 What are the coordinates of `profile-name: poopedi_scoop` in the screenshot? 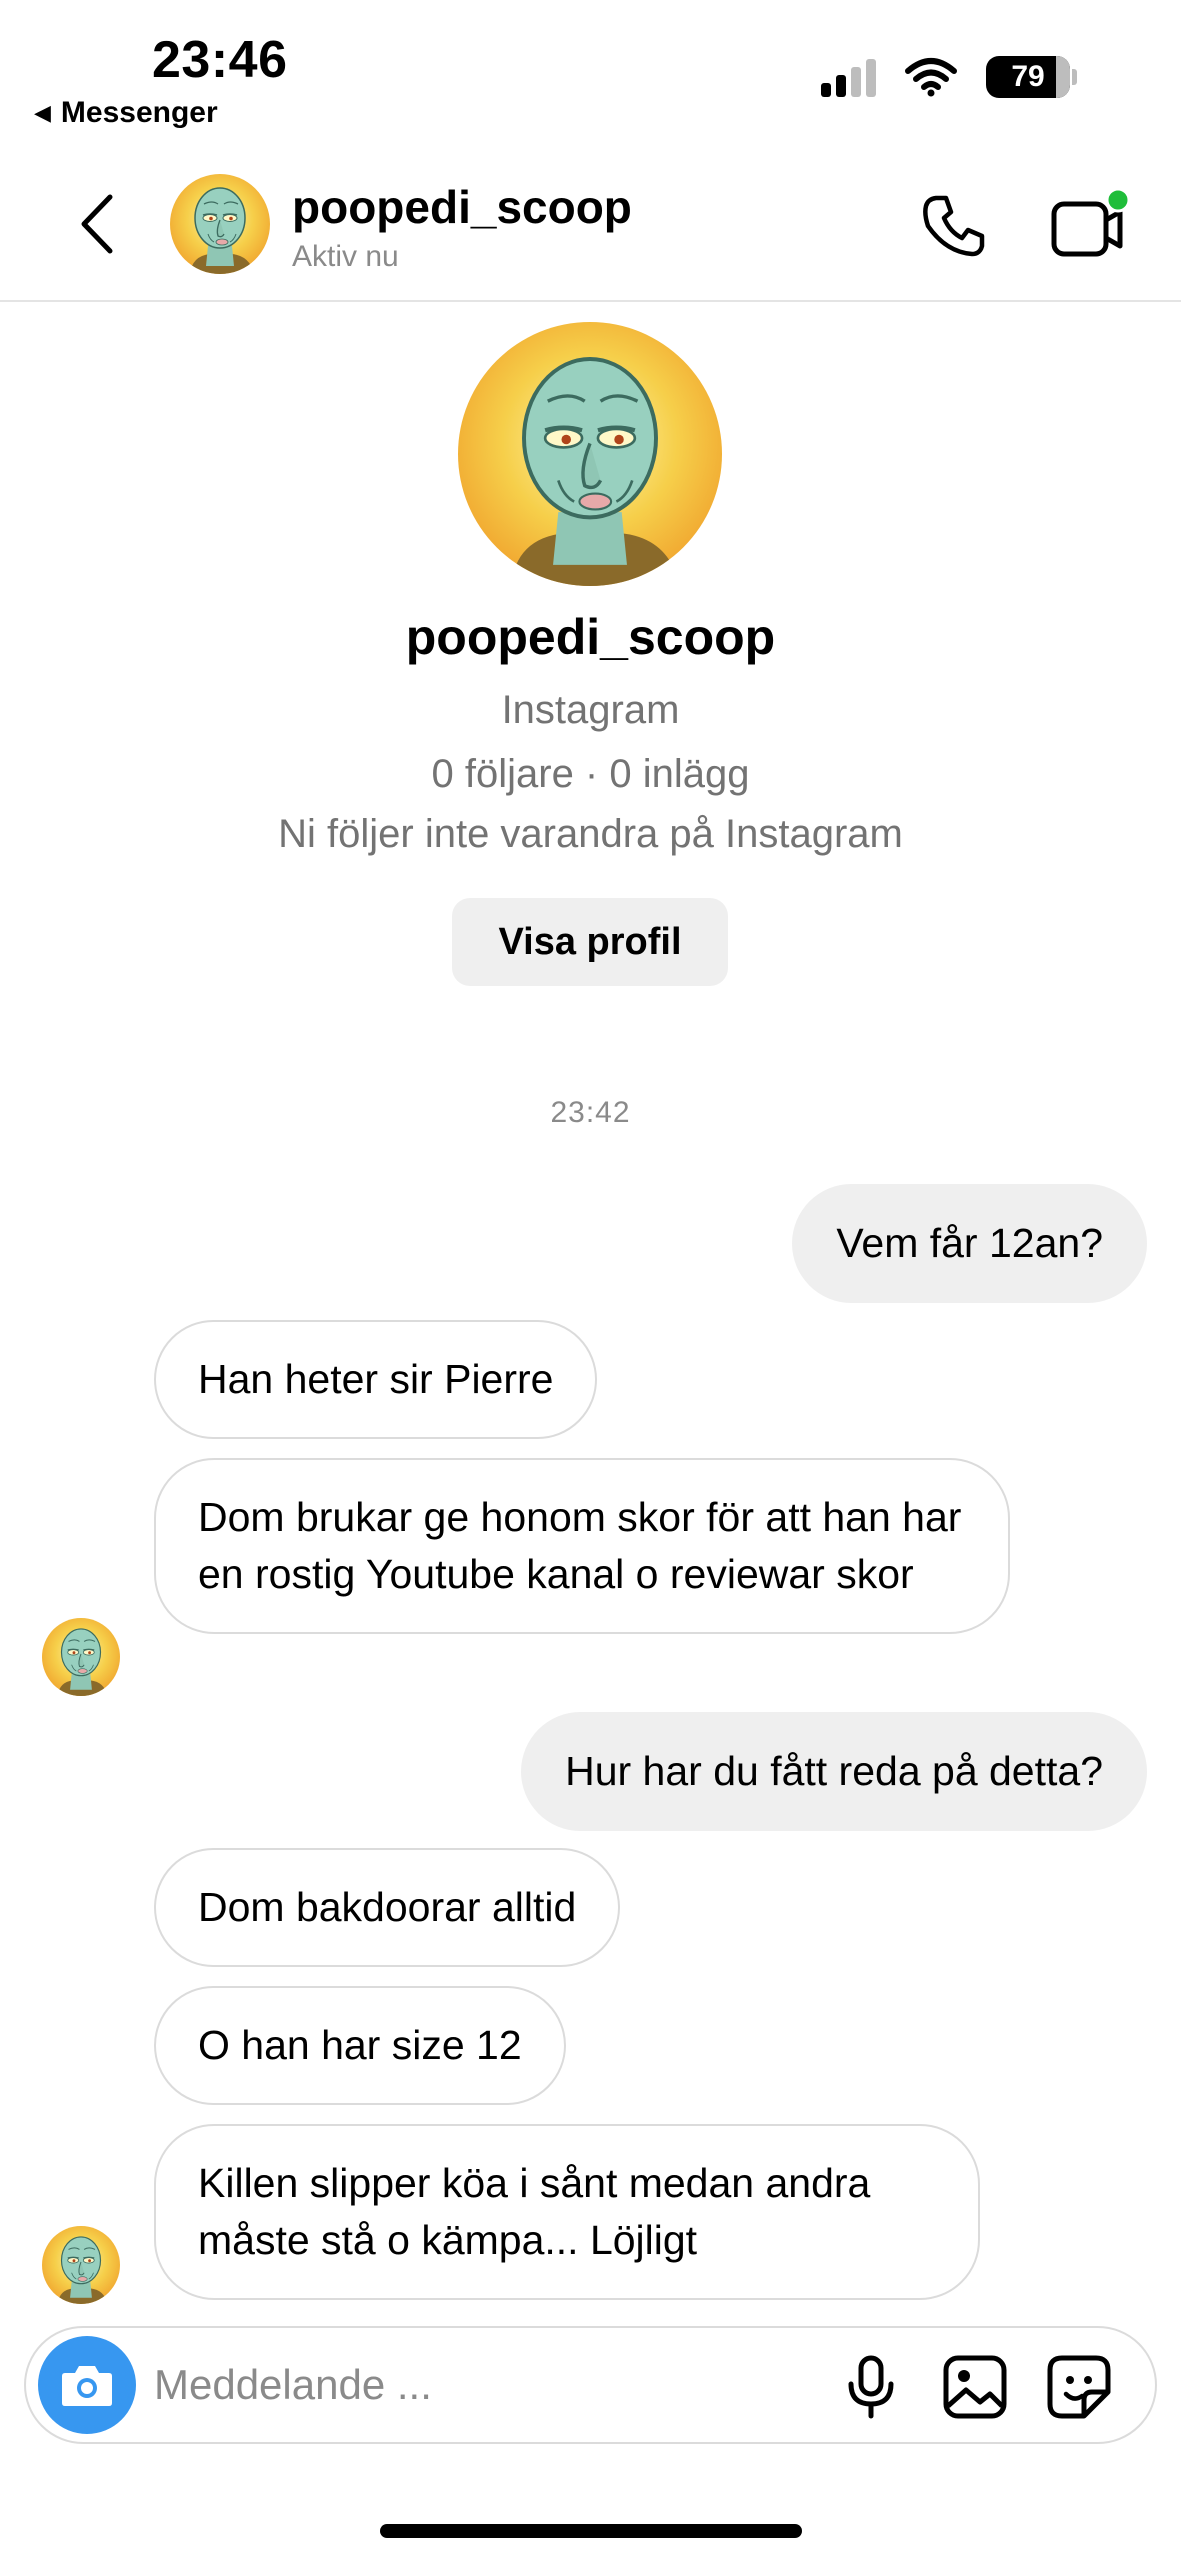 It's located at (590, 637).